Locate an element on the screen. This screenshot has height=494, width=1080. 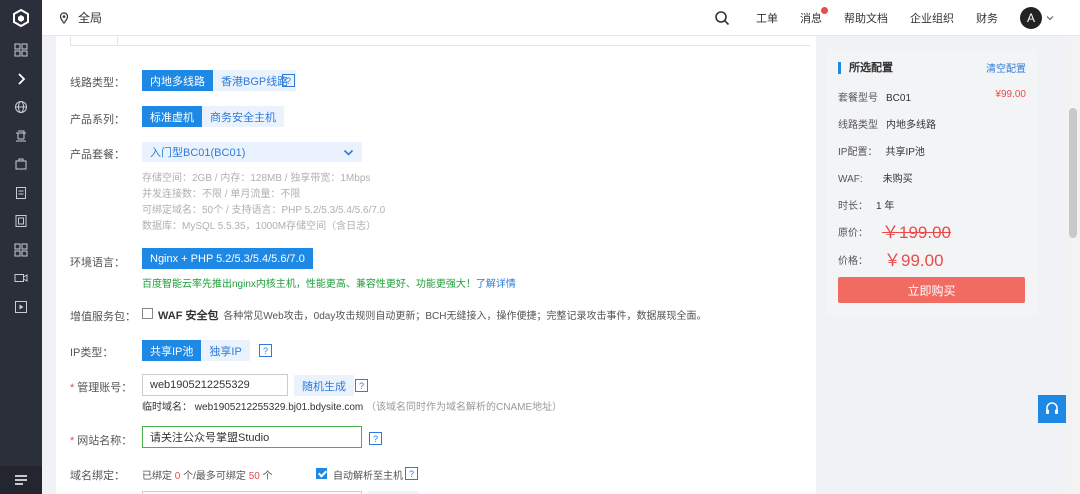
config-row-package: 套餐型号 BC01 is located at coordinates (874, 96).